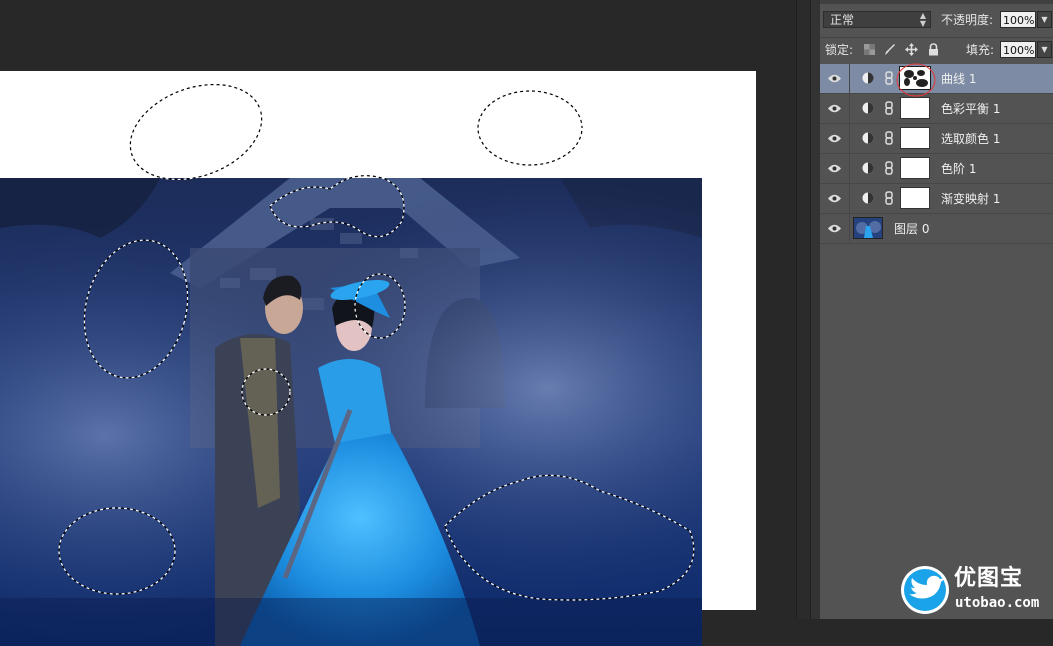 The width and height of the screenshot is (1053, 646). What do you see at coordinates (868, 228) in the screenshot?
I see `layer-thumbnail` at bounding box center [868, 228].